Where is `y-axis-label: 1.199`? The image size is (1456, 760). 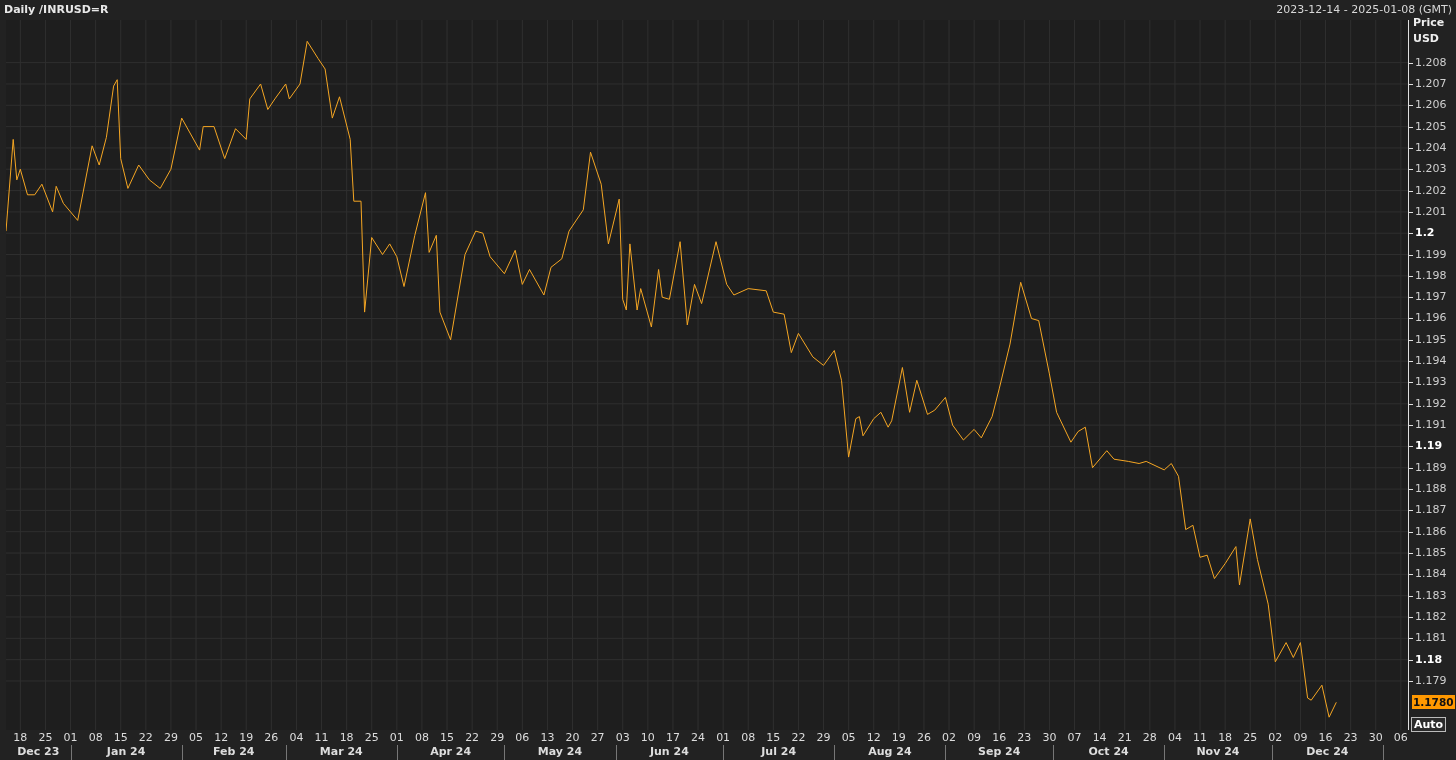 y-axis-label: 1.199 is located at coordinates (1431, 254).